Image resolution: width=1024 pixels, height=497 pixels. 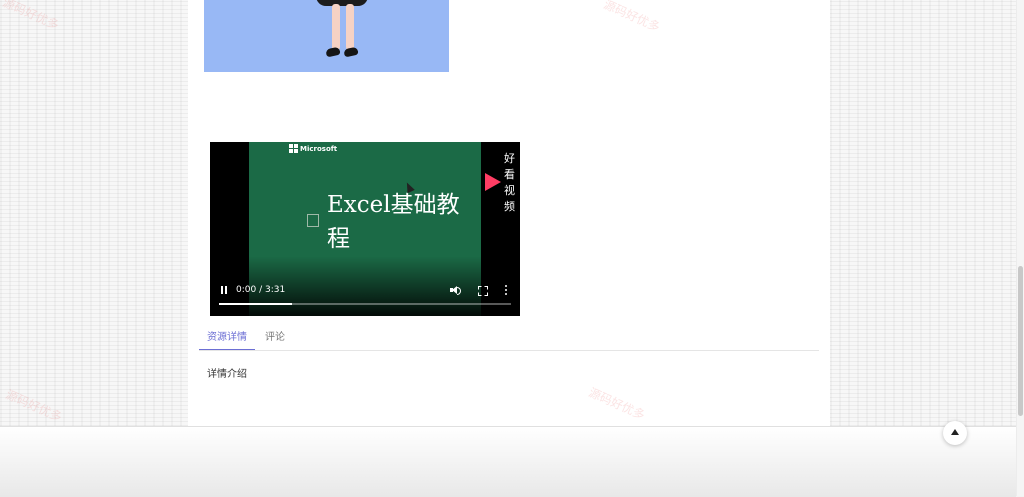 I want to click on video-progress-bar, so click(x=365, y=304).